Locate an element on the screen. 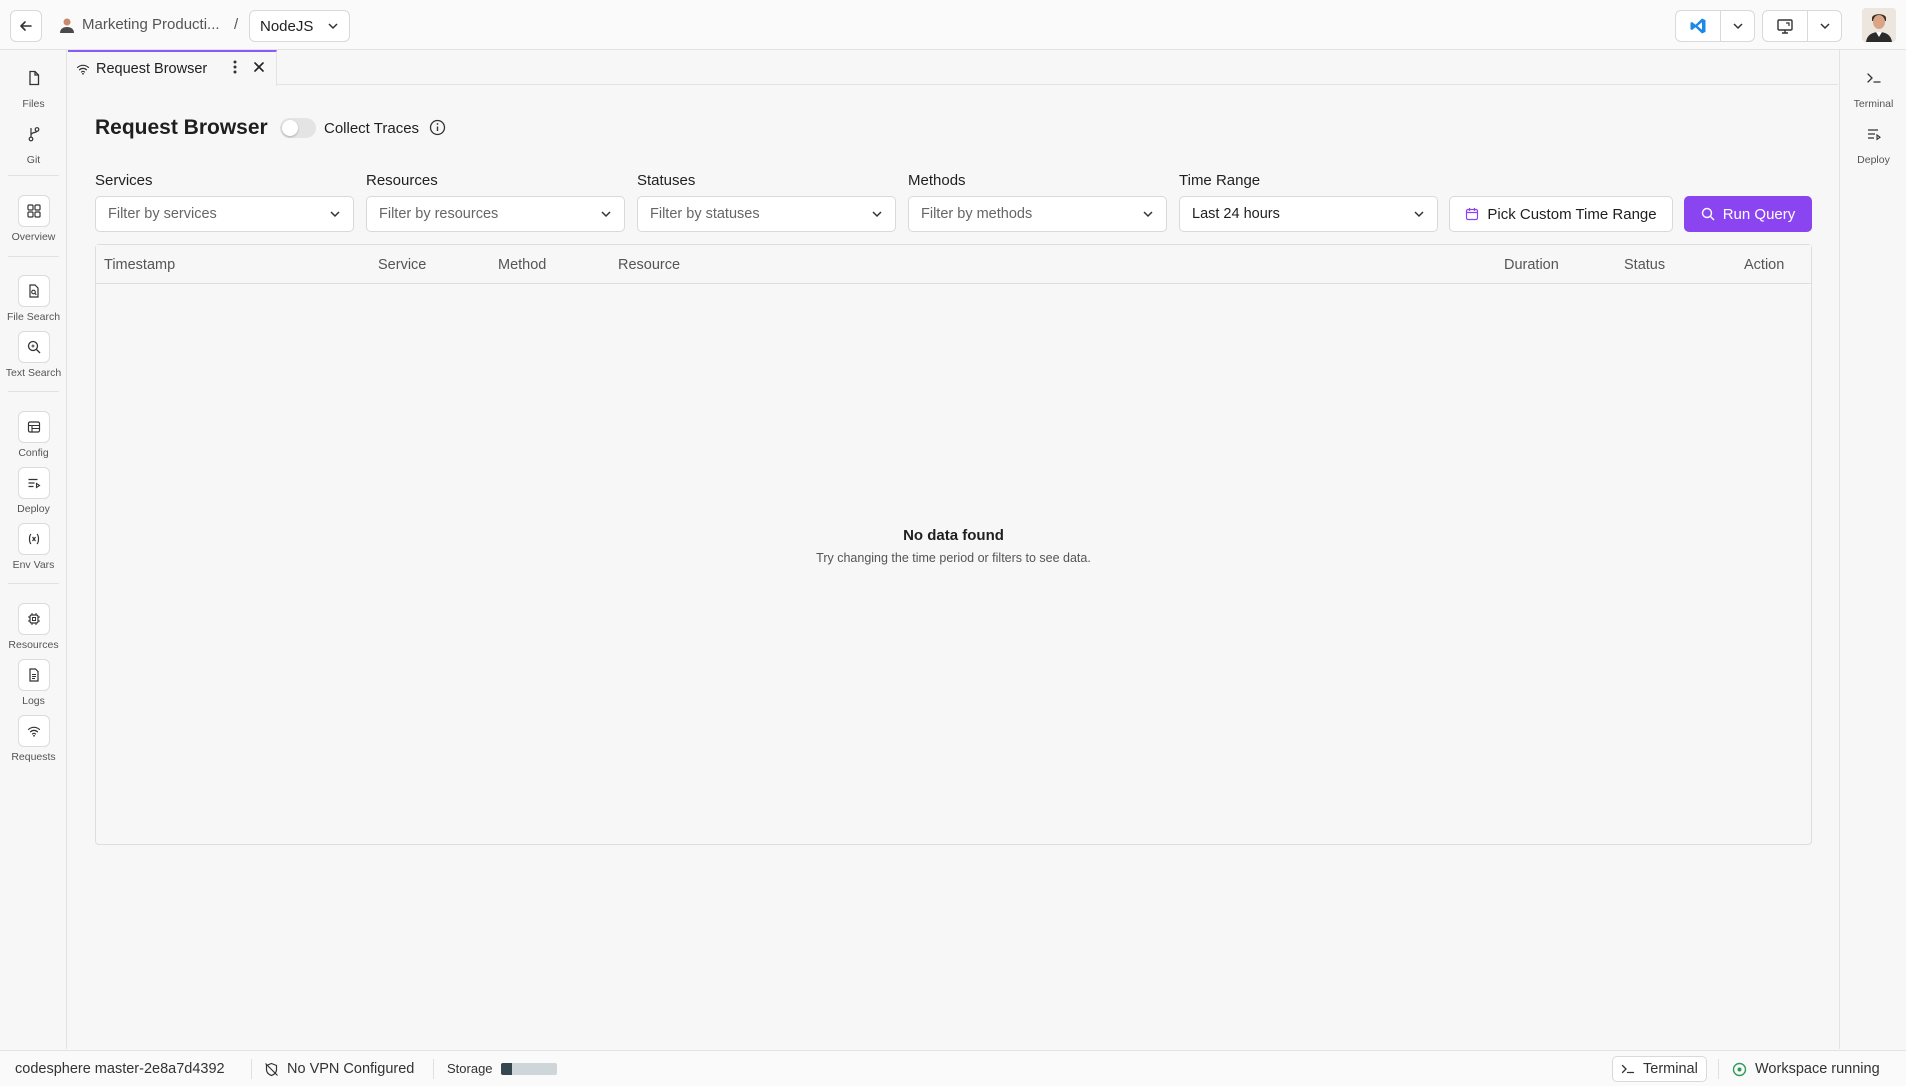 The width and height of the screenshot is (1906, 1086). column-header-duration: Duration is located at coordinates (1531, 265).